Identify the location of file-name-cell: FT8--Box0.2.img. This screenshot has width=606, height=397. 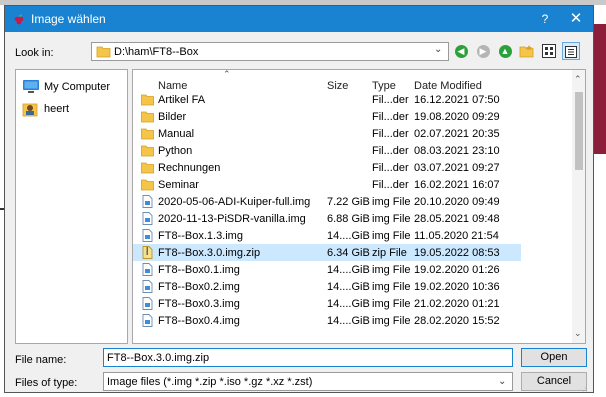
(199, 287).